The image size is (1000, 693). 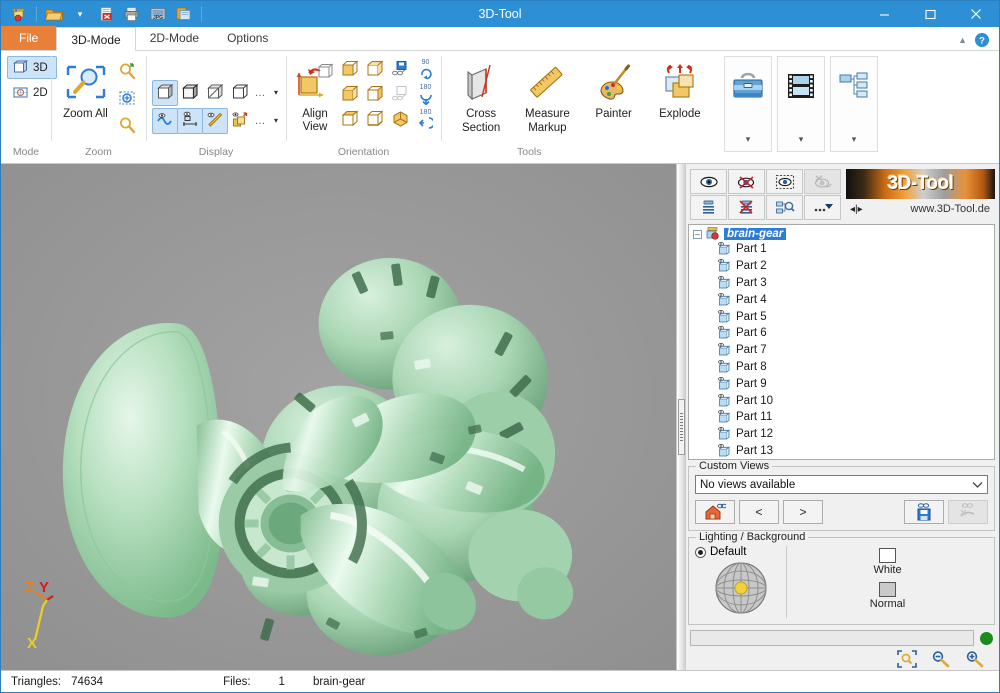 I want to click on background-normal-option: Normal, so click(x=887, y=596).